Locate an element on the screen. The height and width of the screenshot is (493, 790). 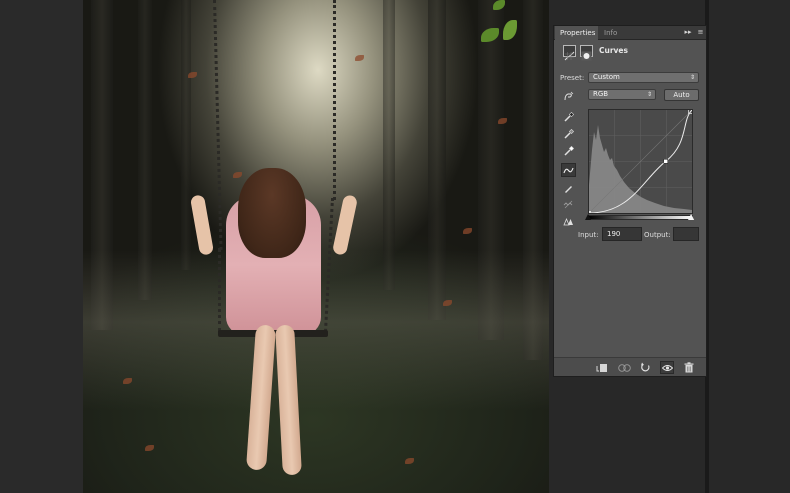
channel-dropdown: RGB ⇕ is located at coordinates (622, 94).